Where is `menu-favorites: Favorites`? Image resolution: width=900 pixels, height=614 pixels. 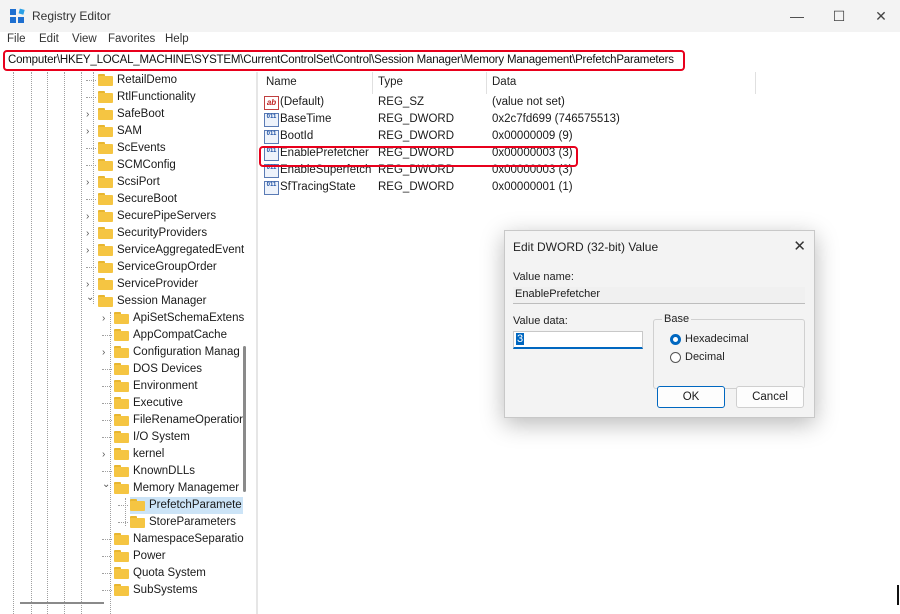 menu-favorites: Favorites is located at coordinates (131, 39).